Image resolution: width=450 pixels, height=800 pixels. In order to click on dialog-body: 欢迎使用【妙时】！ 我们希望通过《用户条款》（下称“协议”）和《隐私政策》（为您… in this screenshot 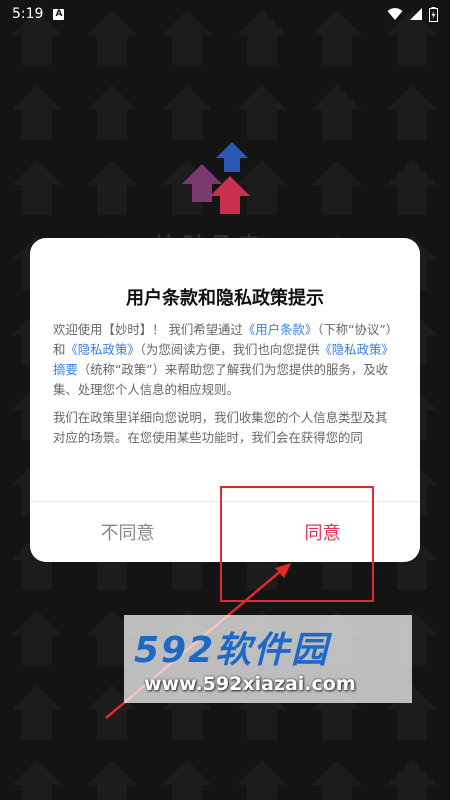, I will do `click(226, 390)`.